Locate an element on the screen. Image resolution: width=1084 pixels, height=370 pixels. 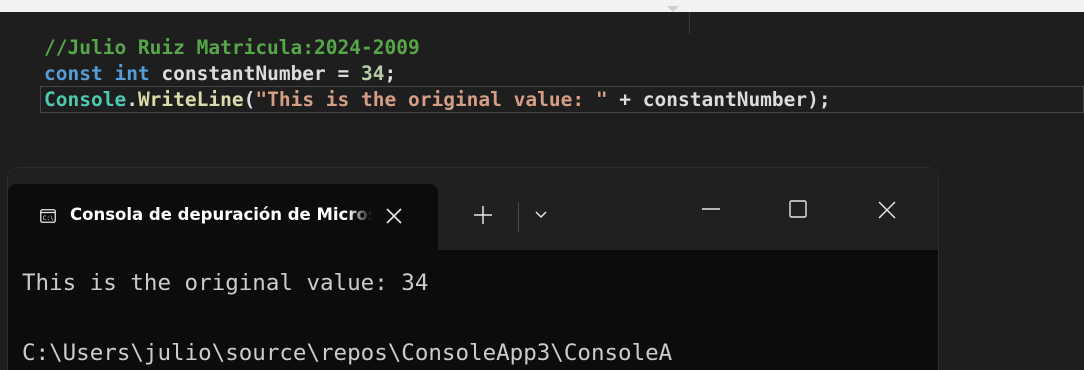
code-token-keyword: int is located at coordinates (132, 73).